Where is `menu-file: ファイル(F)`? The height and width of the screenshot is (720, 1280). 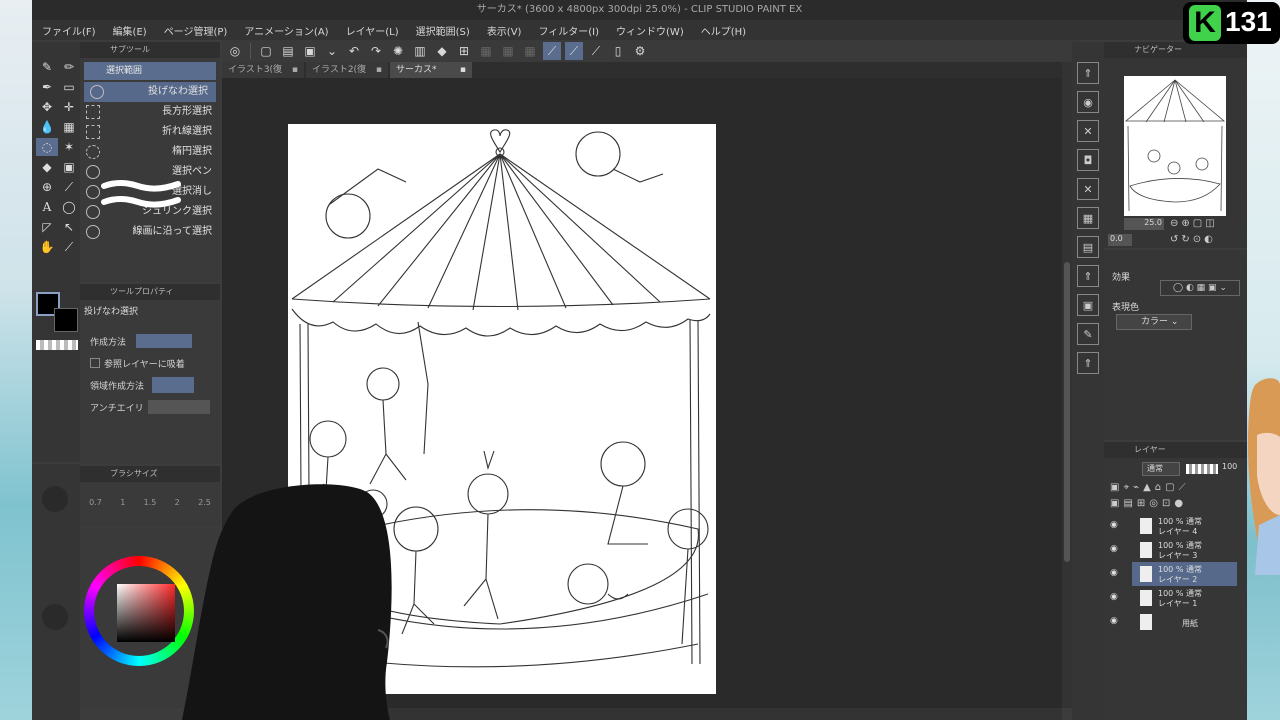
menu-file: ファイル(F) is located at coordinates (69, 30).